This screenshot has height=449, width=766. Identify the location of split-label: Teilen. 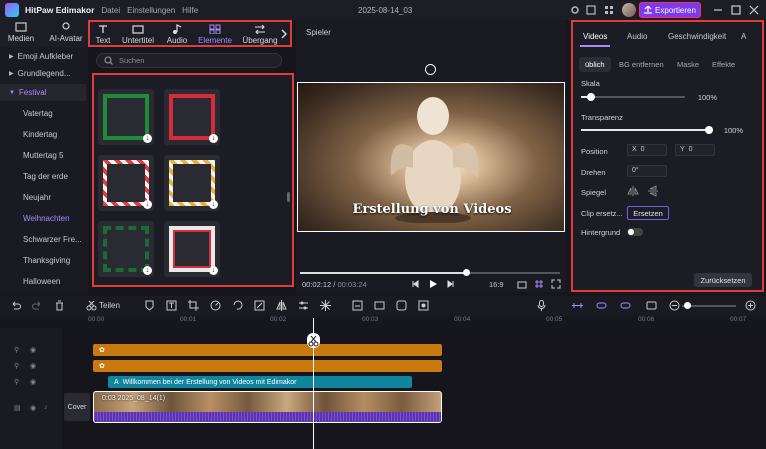
(109, 305).